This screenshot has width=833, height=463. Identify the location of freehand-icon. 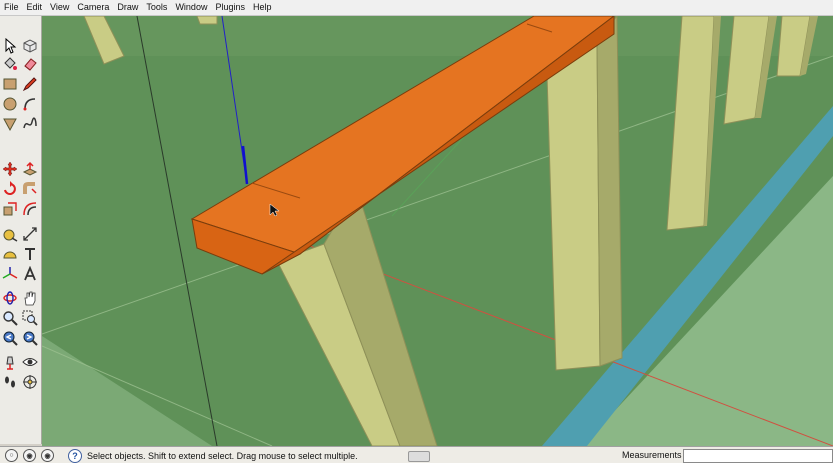
(29, 122).